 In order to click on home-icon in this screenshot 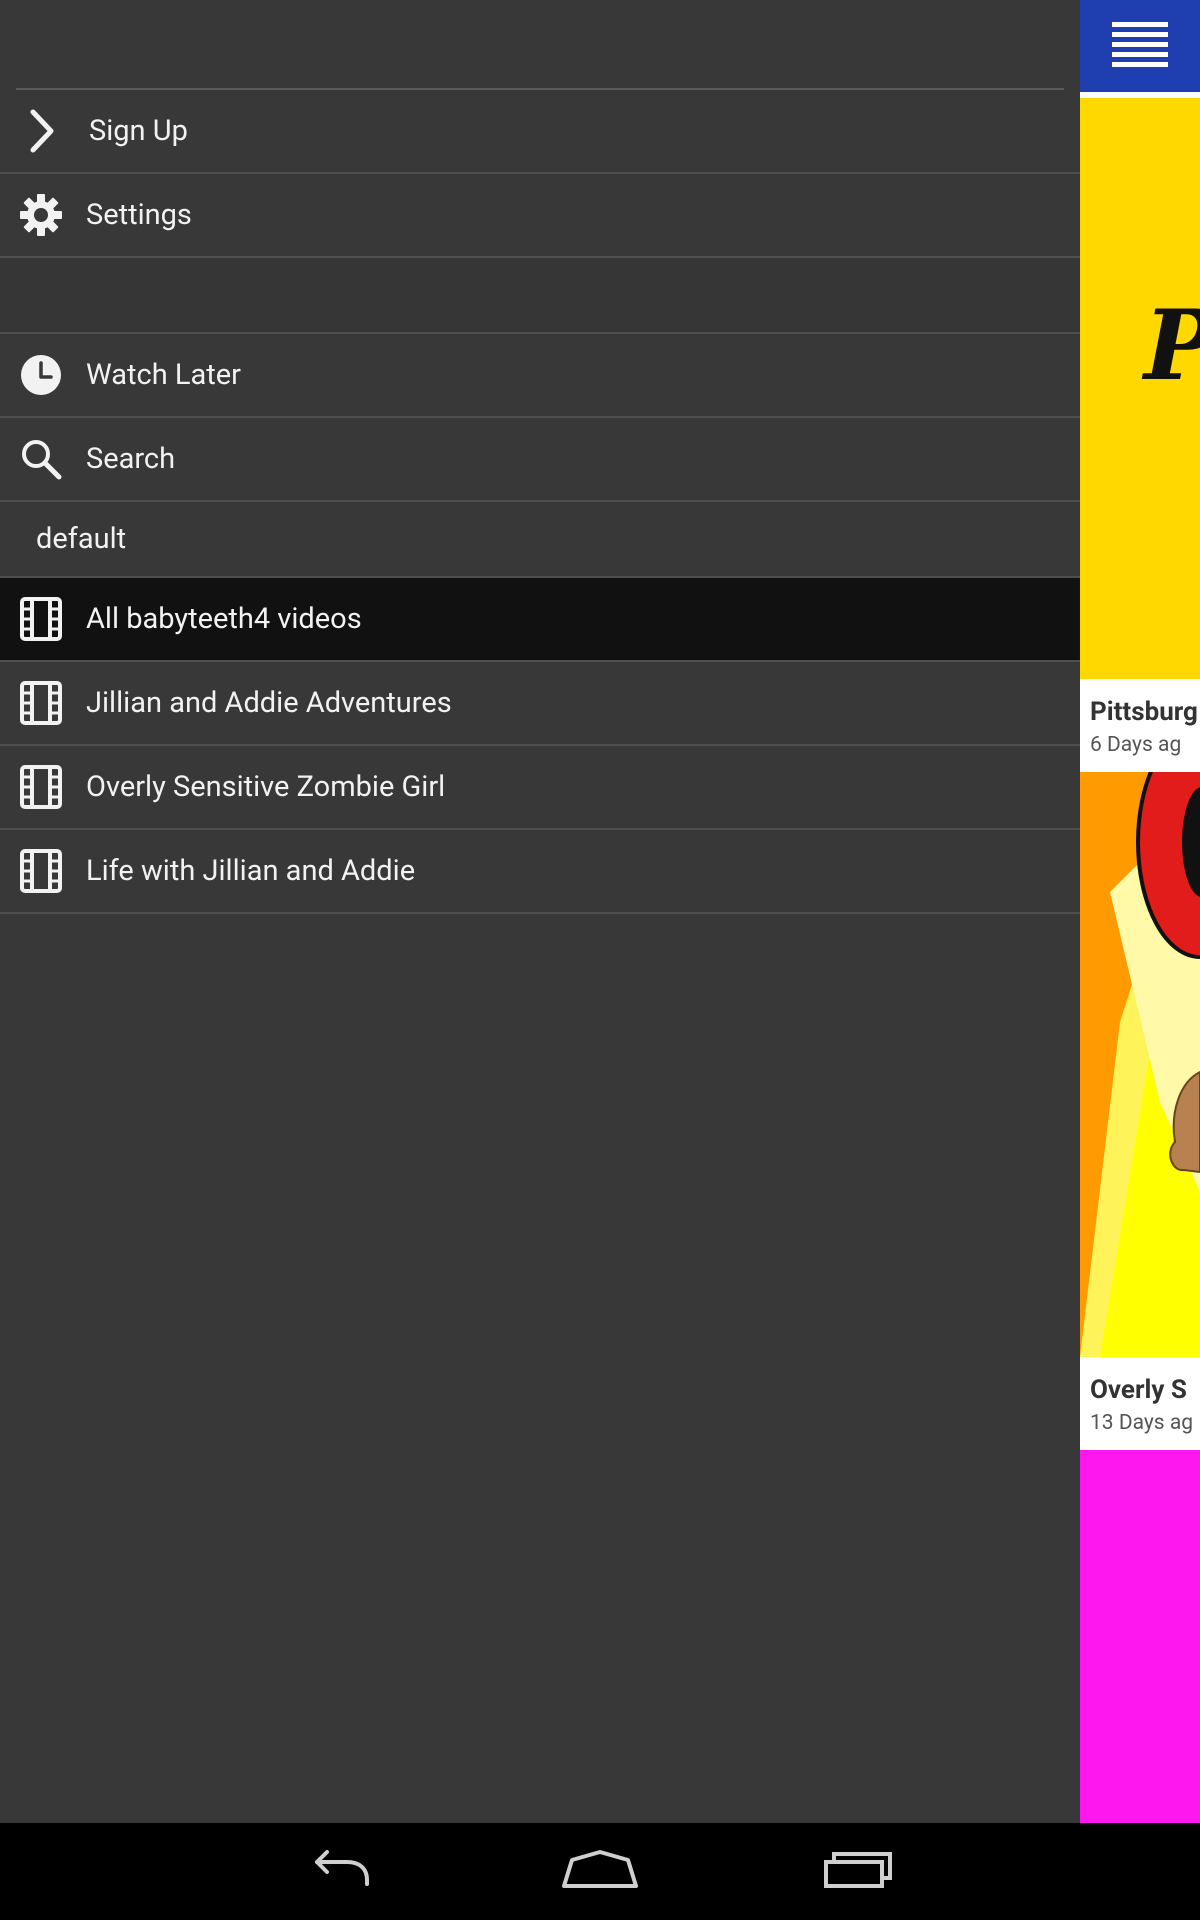, I will do `click(600, 1872)`.